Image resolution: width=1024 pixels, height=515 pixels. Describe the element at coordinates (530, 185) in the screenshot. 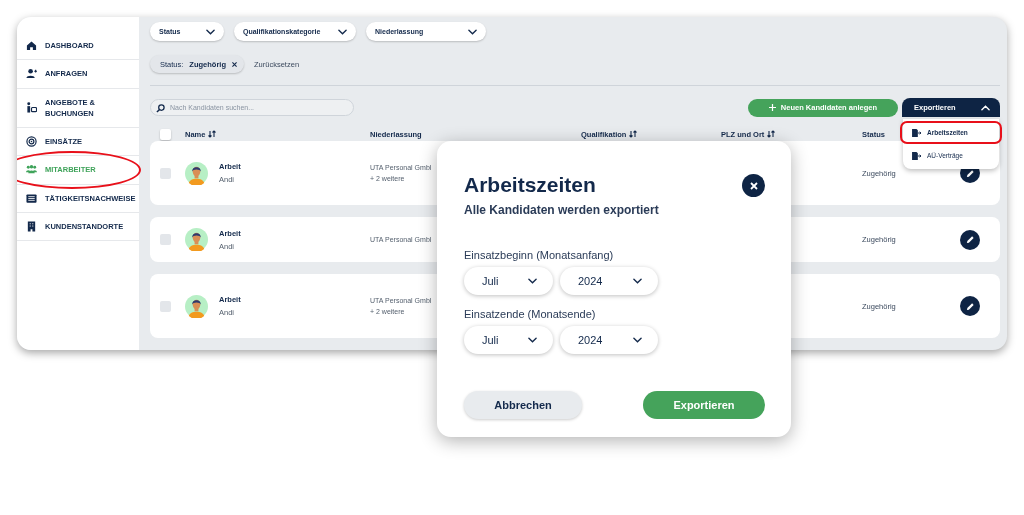

I see `dialog-title: Arbeitszeiten` at that location.